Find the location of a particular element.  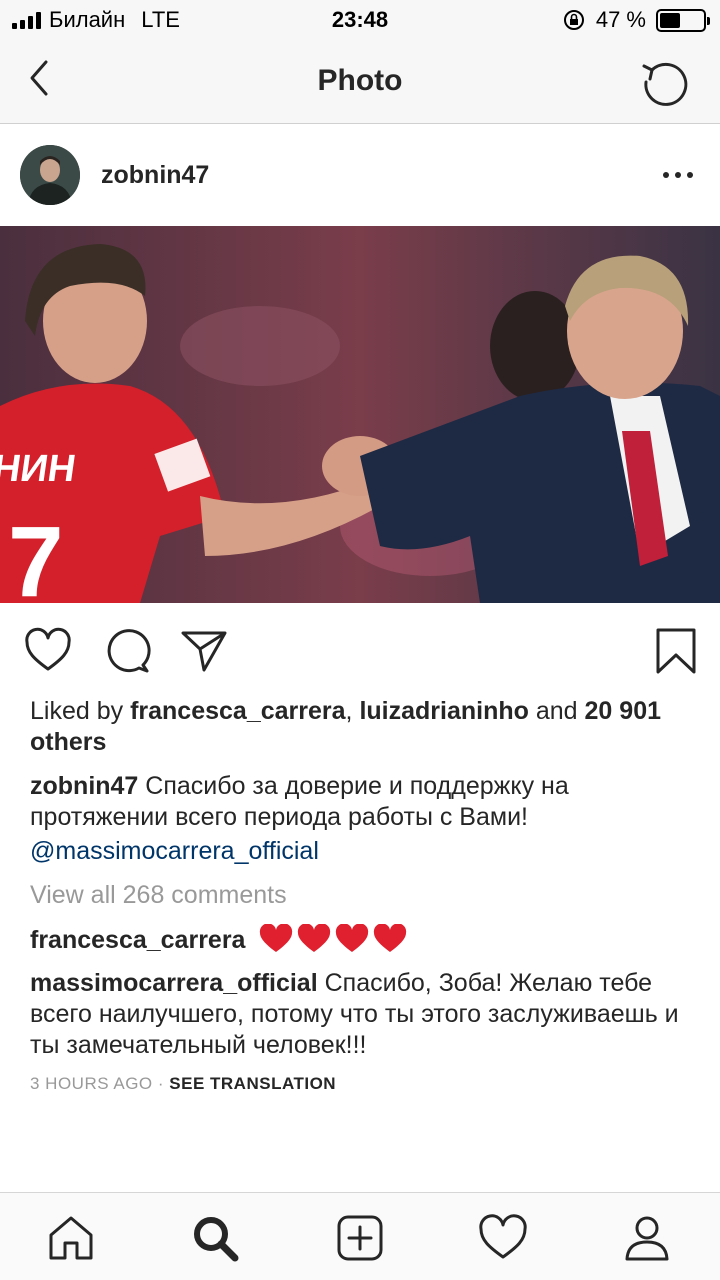

liker-link: francesca_carrera is located at coordinates (237, 711).